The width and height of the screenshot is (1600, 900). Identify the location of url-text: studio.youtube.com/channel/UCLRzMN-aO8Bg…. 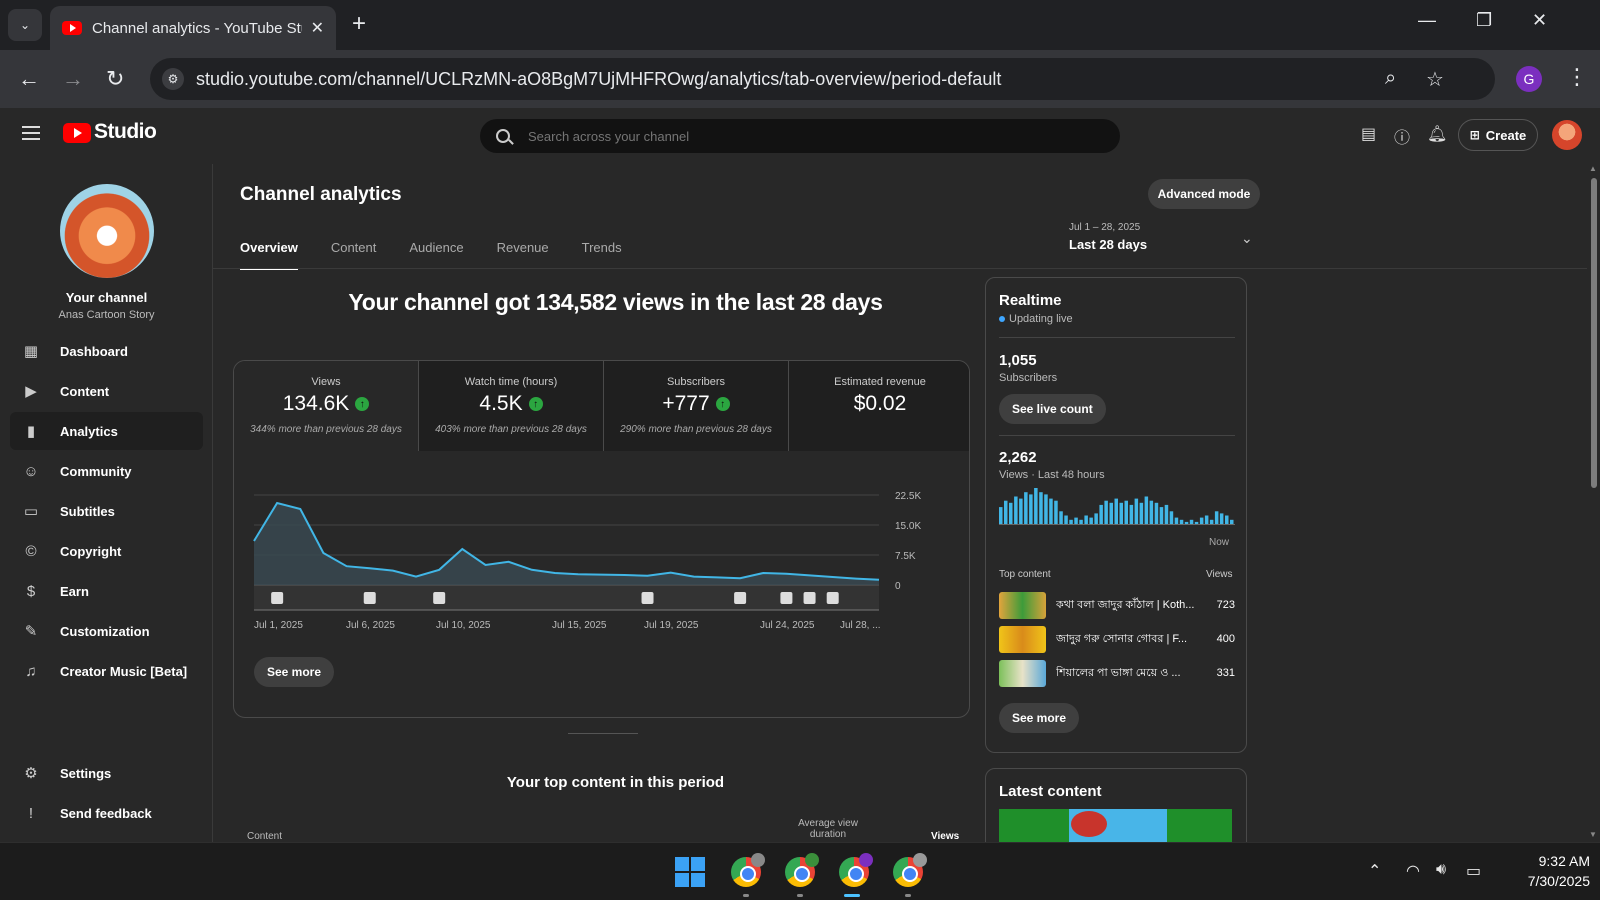
(599, 78).